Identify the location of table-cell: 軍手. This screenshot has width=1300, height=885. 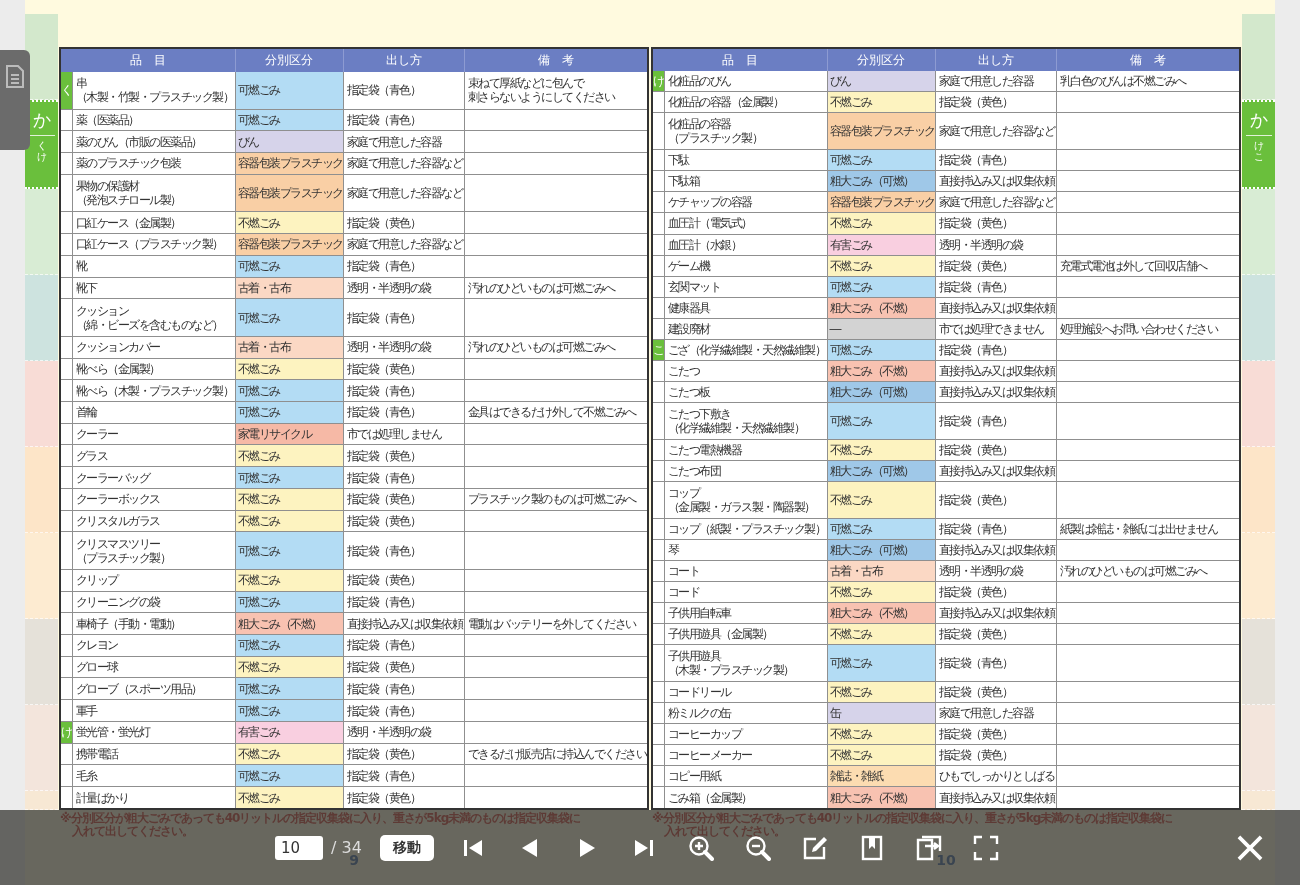
(153, 710).